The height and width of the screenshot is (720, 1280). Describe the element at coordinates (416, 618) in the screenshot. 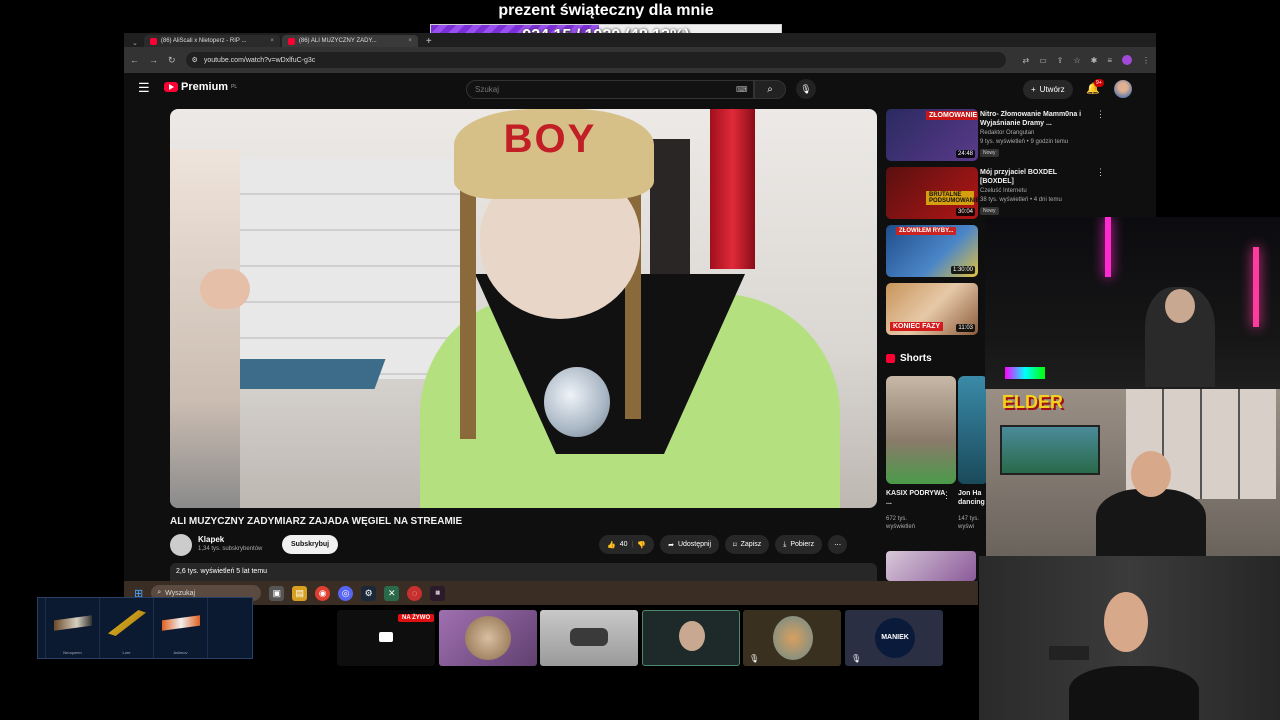

I see `live-badge: NA ŻYWO` at that location.